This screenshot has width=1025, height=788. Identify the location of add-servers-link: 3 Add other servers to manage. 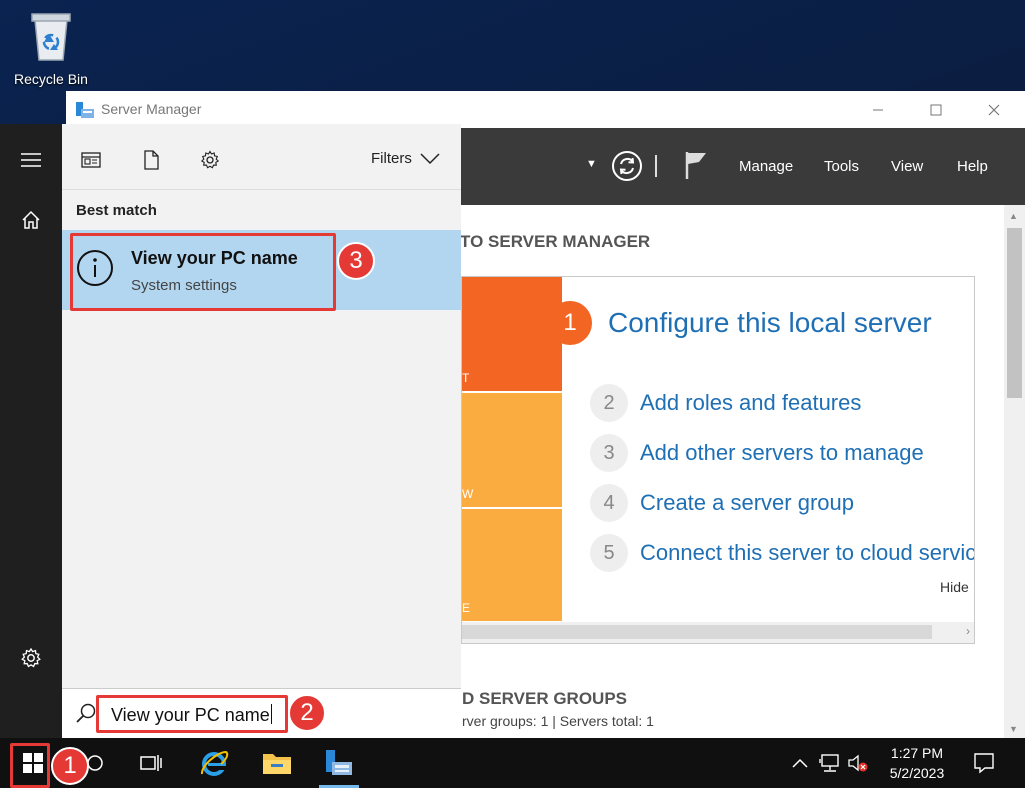
(757, 453).